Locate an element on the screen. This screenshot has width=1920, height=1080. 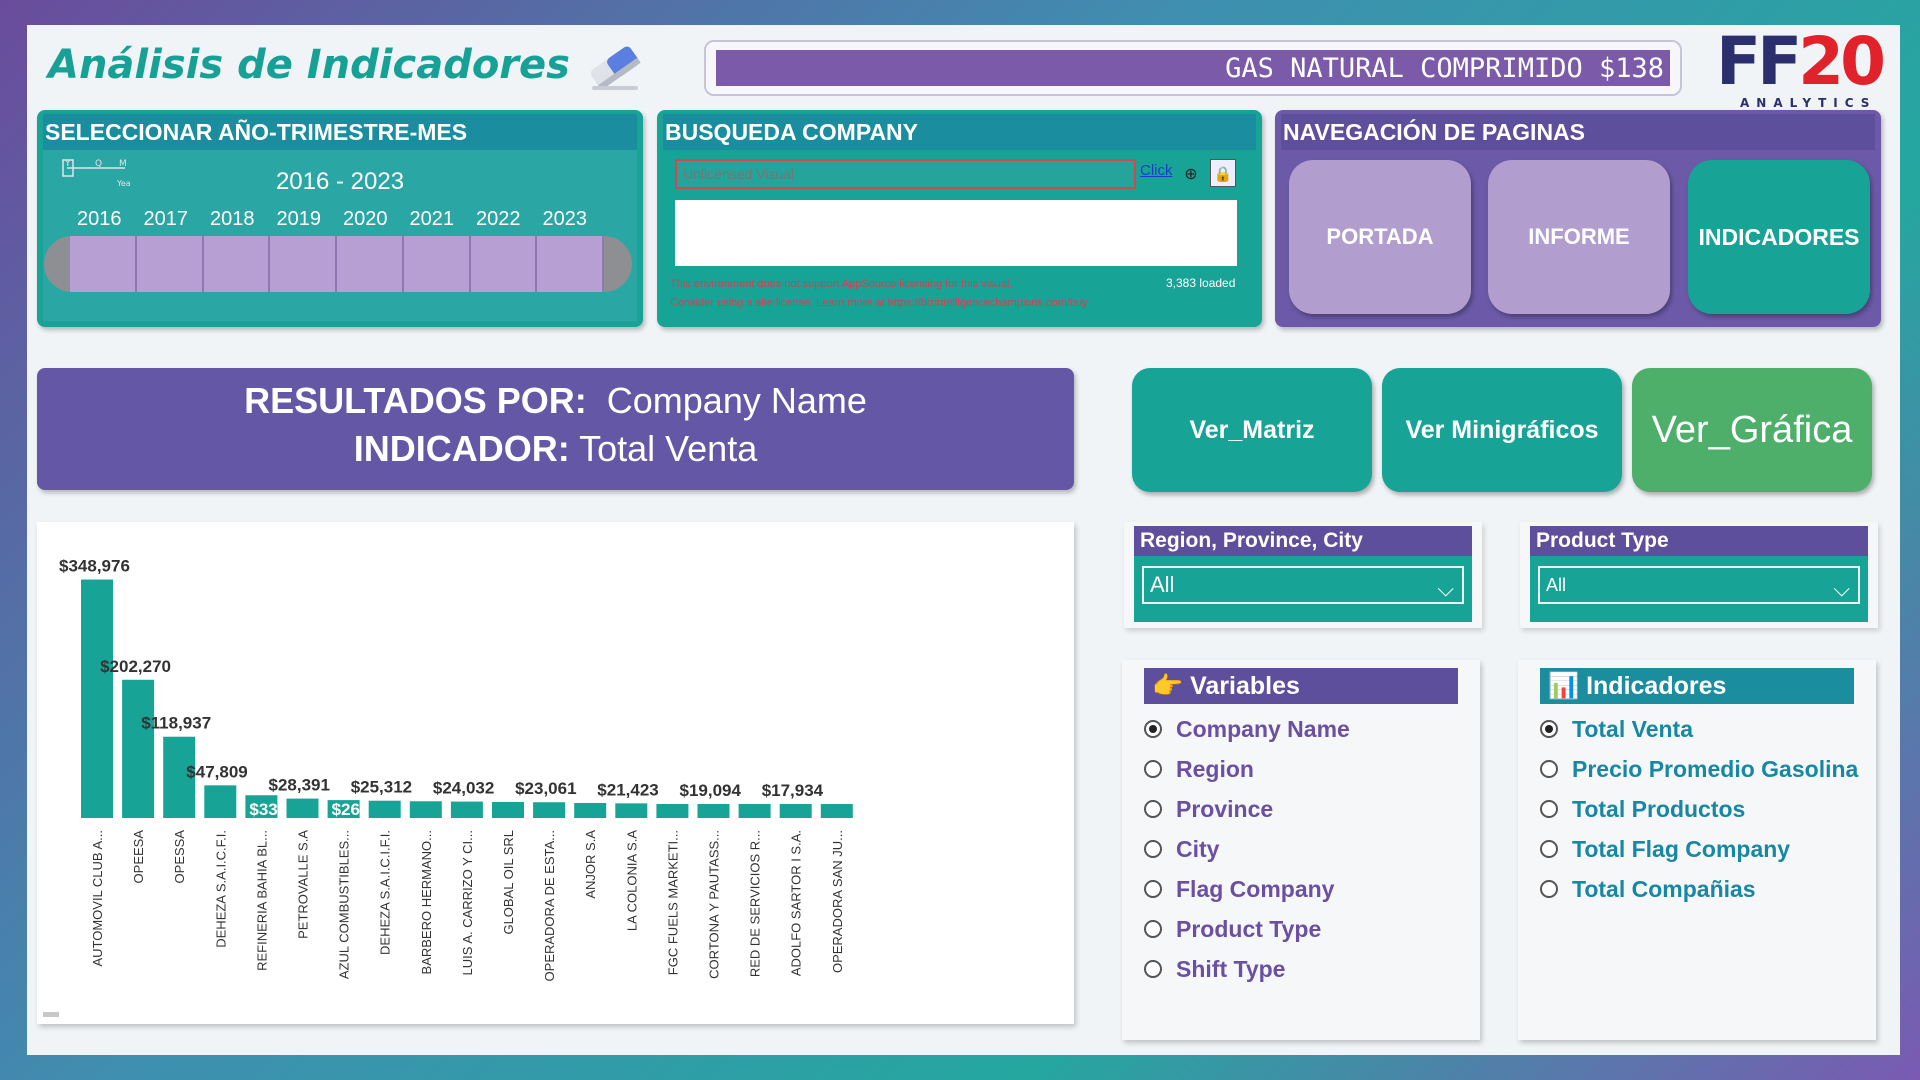
variable-option: Region is located at coordinates (1199, 769).